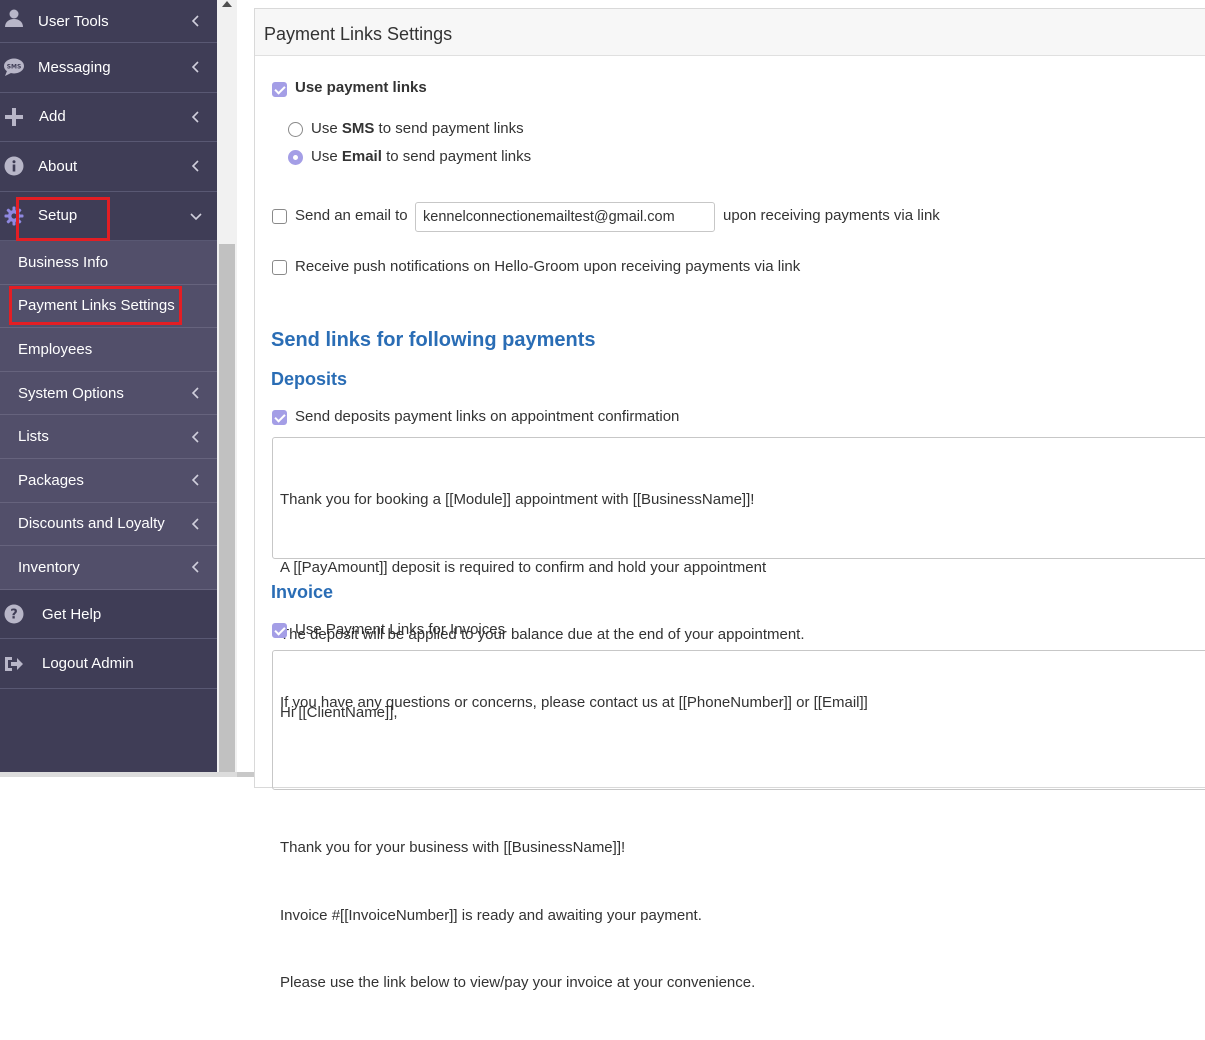 The image size is (1205, 1040). Describe the element at coordinates (227, 4) in the screenshot. I see `scroll-up-icon` at that location.